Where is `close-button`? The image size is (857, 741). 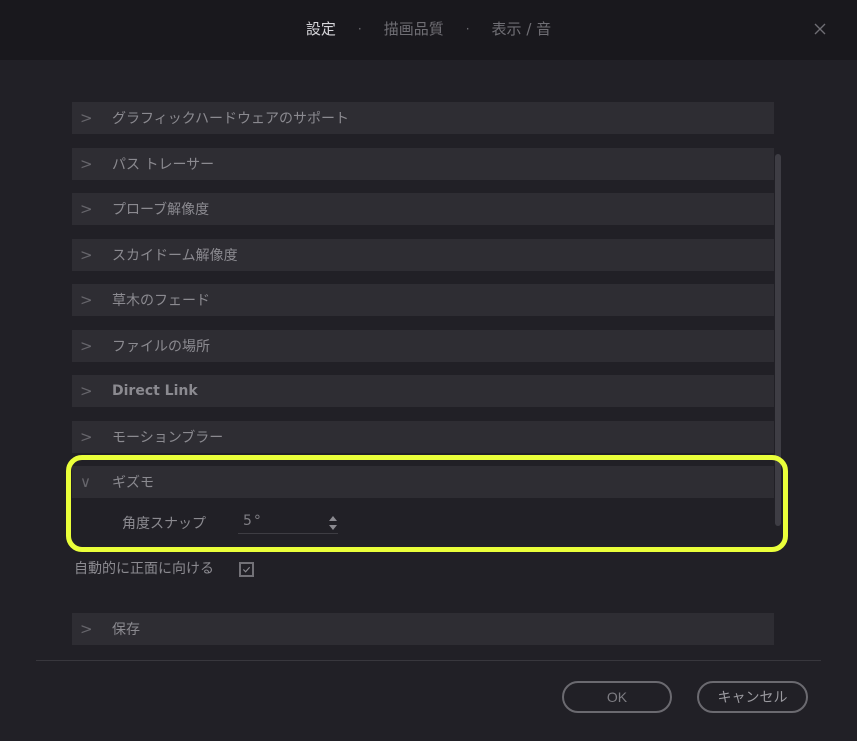
close-button is located at coordinates (820, 29).